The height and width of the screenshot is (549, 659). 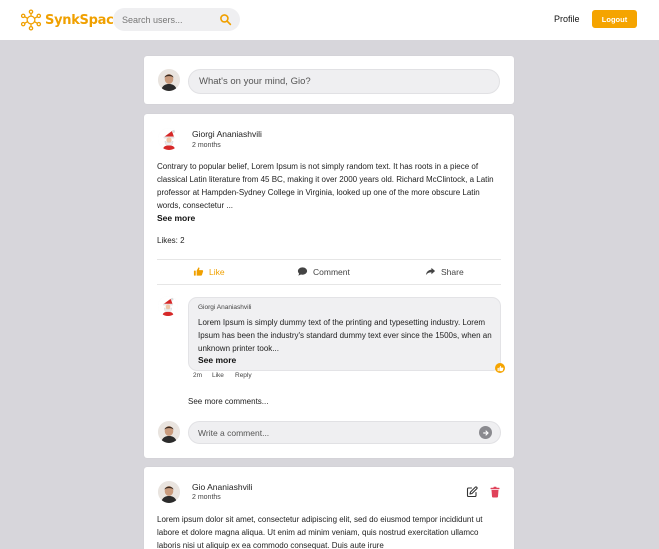 I want to click on comment-input-wrapper, so click(x=344, y=432).